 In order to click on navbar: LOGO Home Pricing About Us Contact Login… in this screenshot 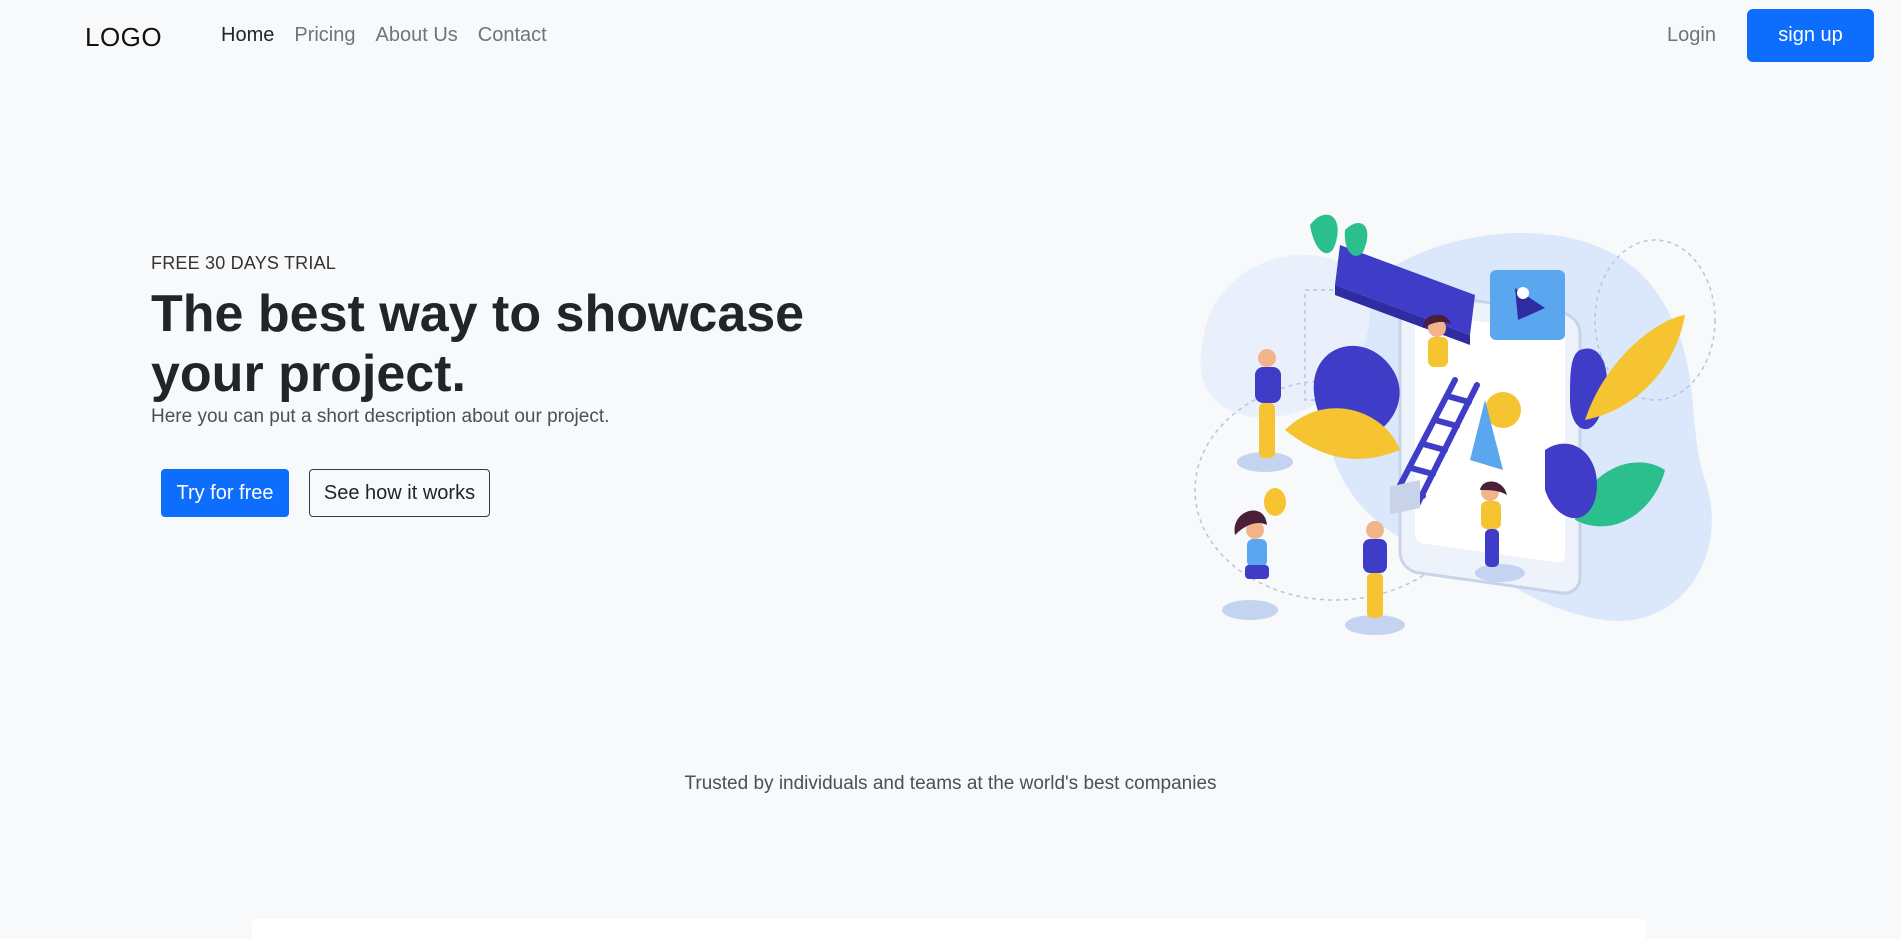, I will do `click(950, 36)`.